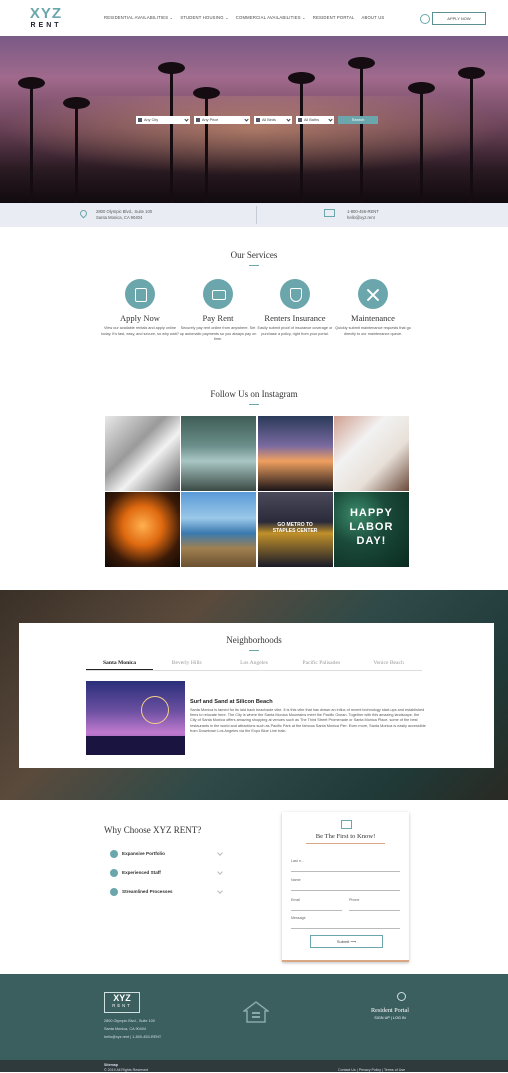  What do you see at coordinates (271, 17) in the screenshot?
I see `nav-commercial: COMMERCIAL AVAILABILITIES ⌄` at bounding box center [271, 17].